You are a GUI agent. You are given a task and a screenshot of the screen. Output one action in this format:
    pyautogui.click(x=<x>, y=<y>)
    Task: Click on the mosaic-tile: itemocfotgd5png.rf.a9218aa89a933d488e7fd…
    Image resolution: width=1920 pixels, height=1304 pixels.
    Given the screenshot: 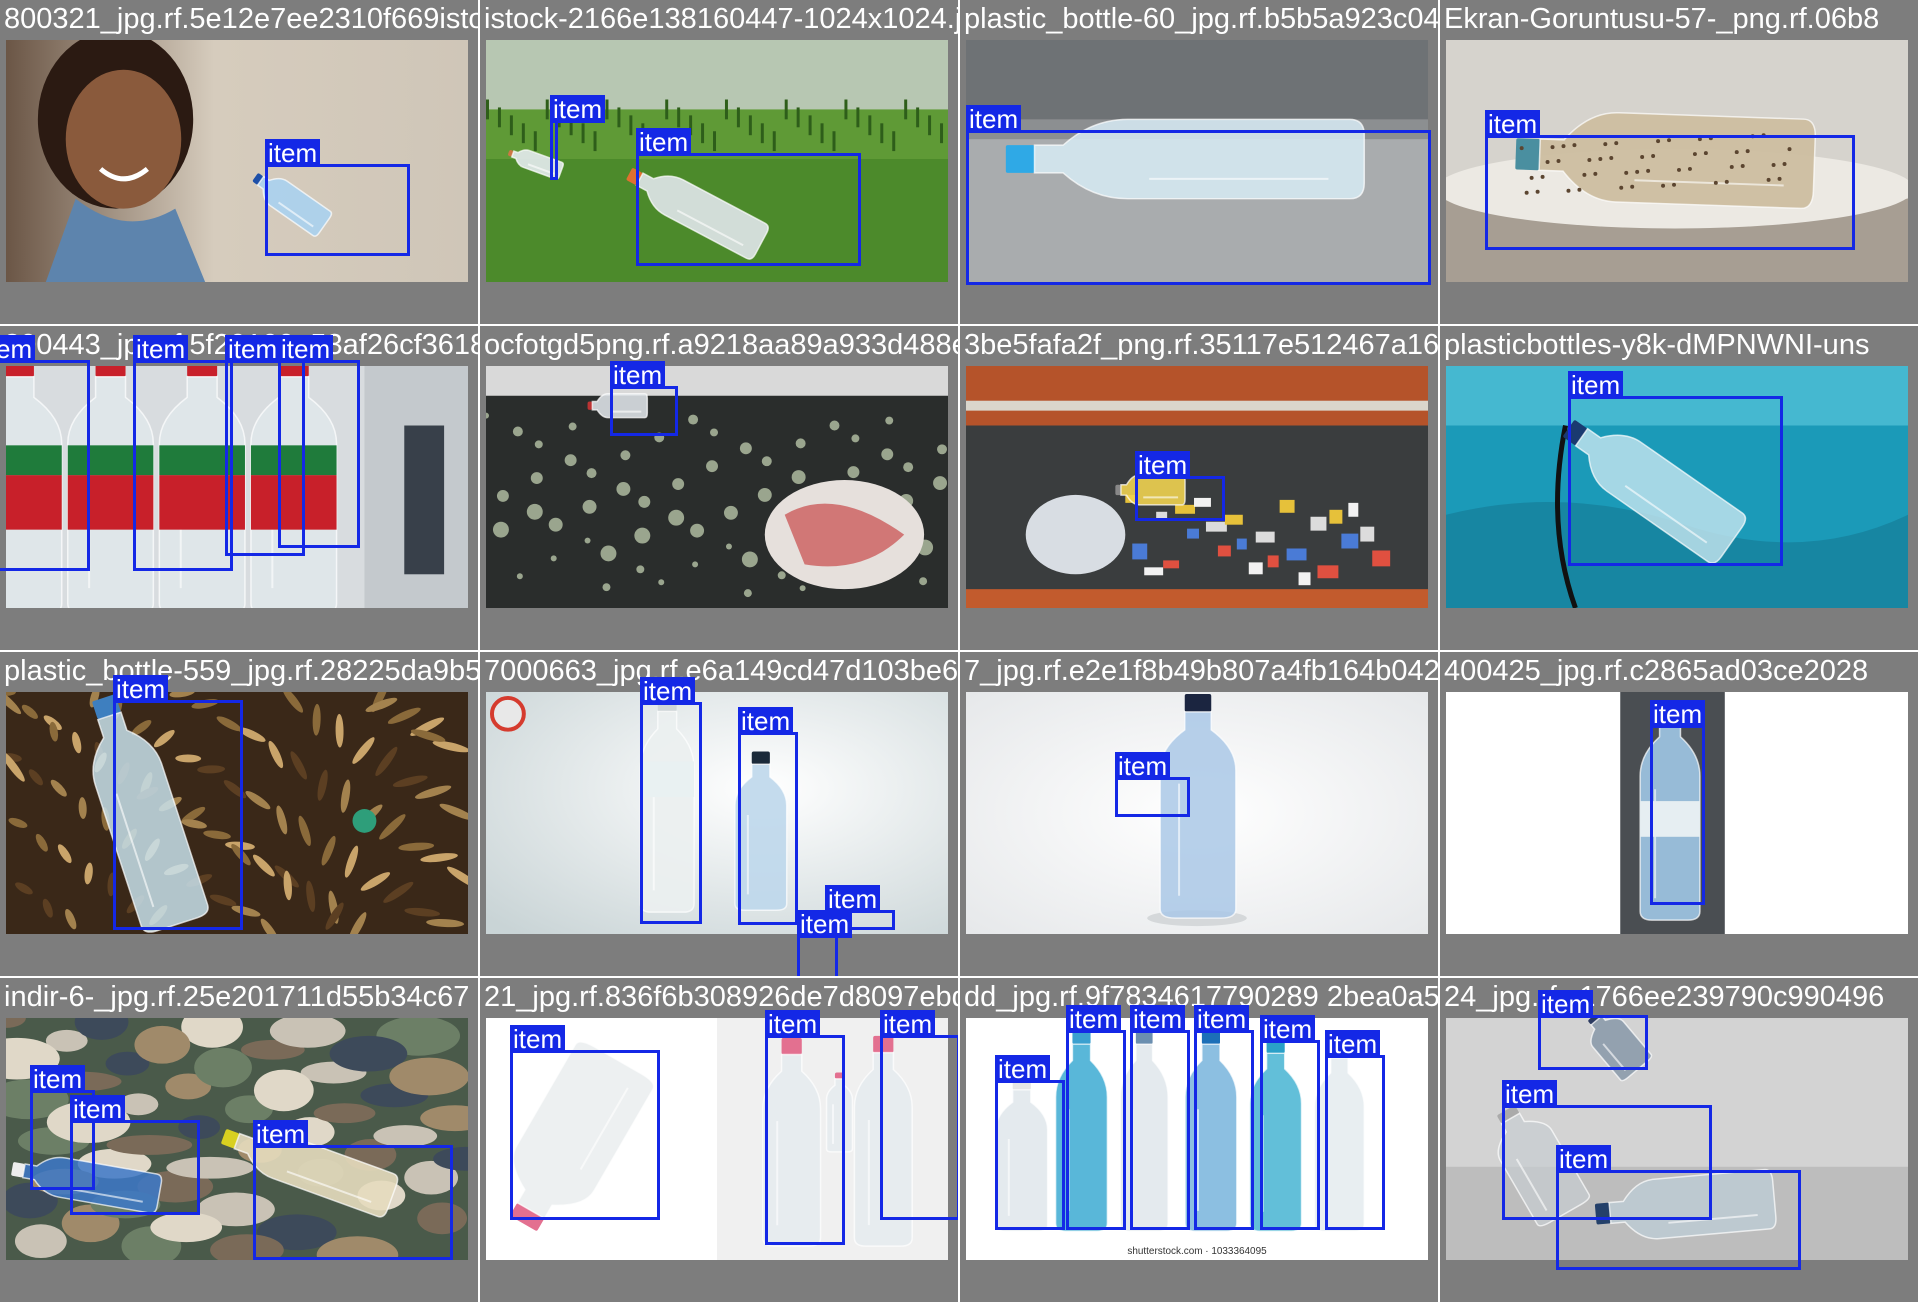 What is the action you would take?
    pyautogui.click(x=720, y=489)
    